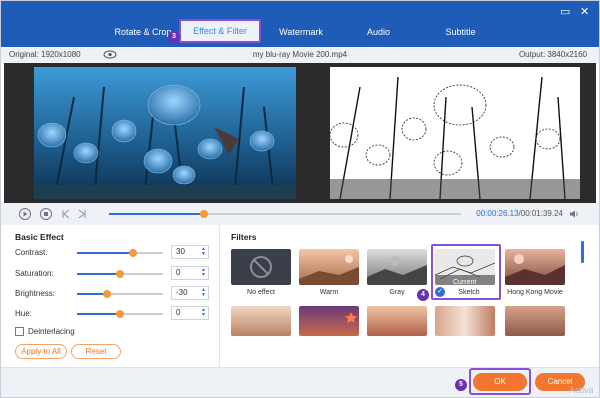  What do you see at coordinates (190, 252) in the screenshot?
I see `contrast-input: 30 ▲ ▼` at bounding box center [190, 252].